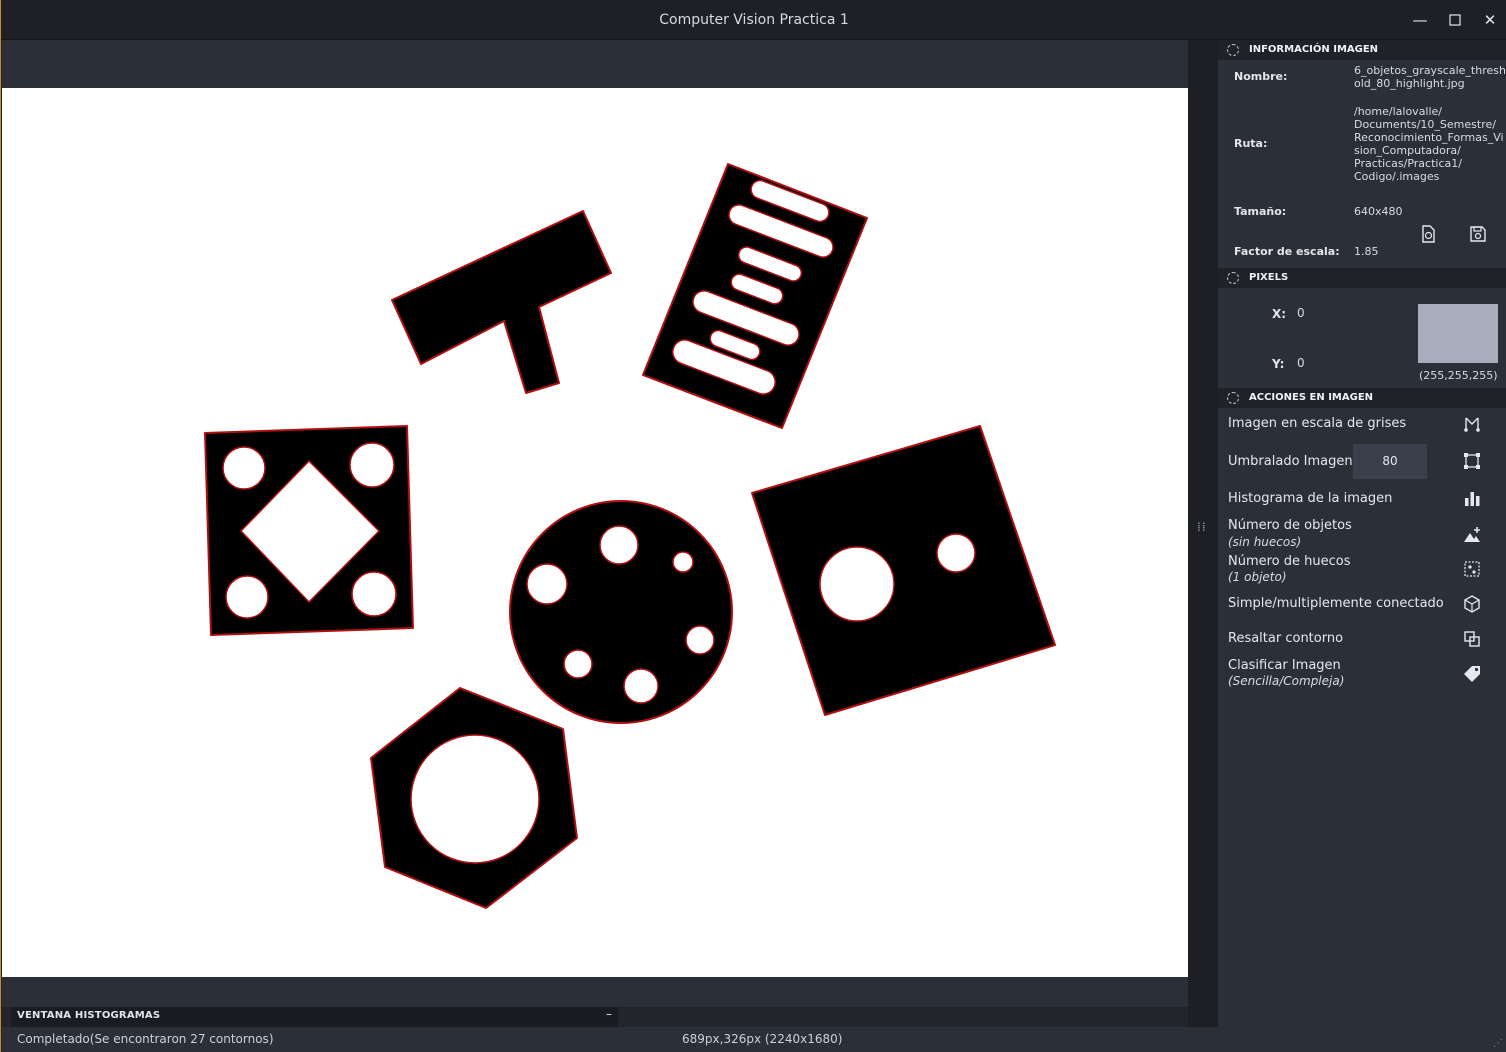  I want to click on actions-section-header: ACCIONES EN IMAGEN, so click(1362, 398).